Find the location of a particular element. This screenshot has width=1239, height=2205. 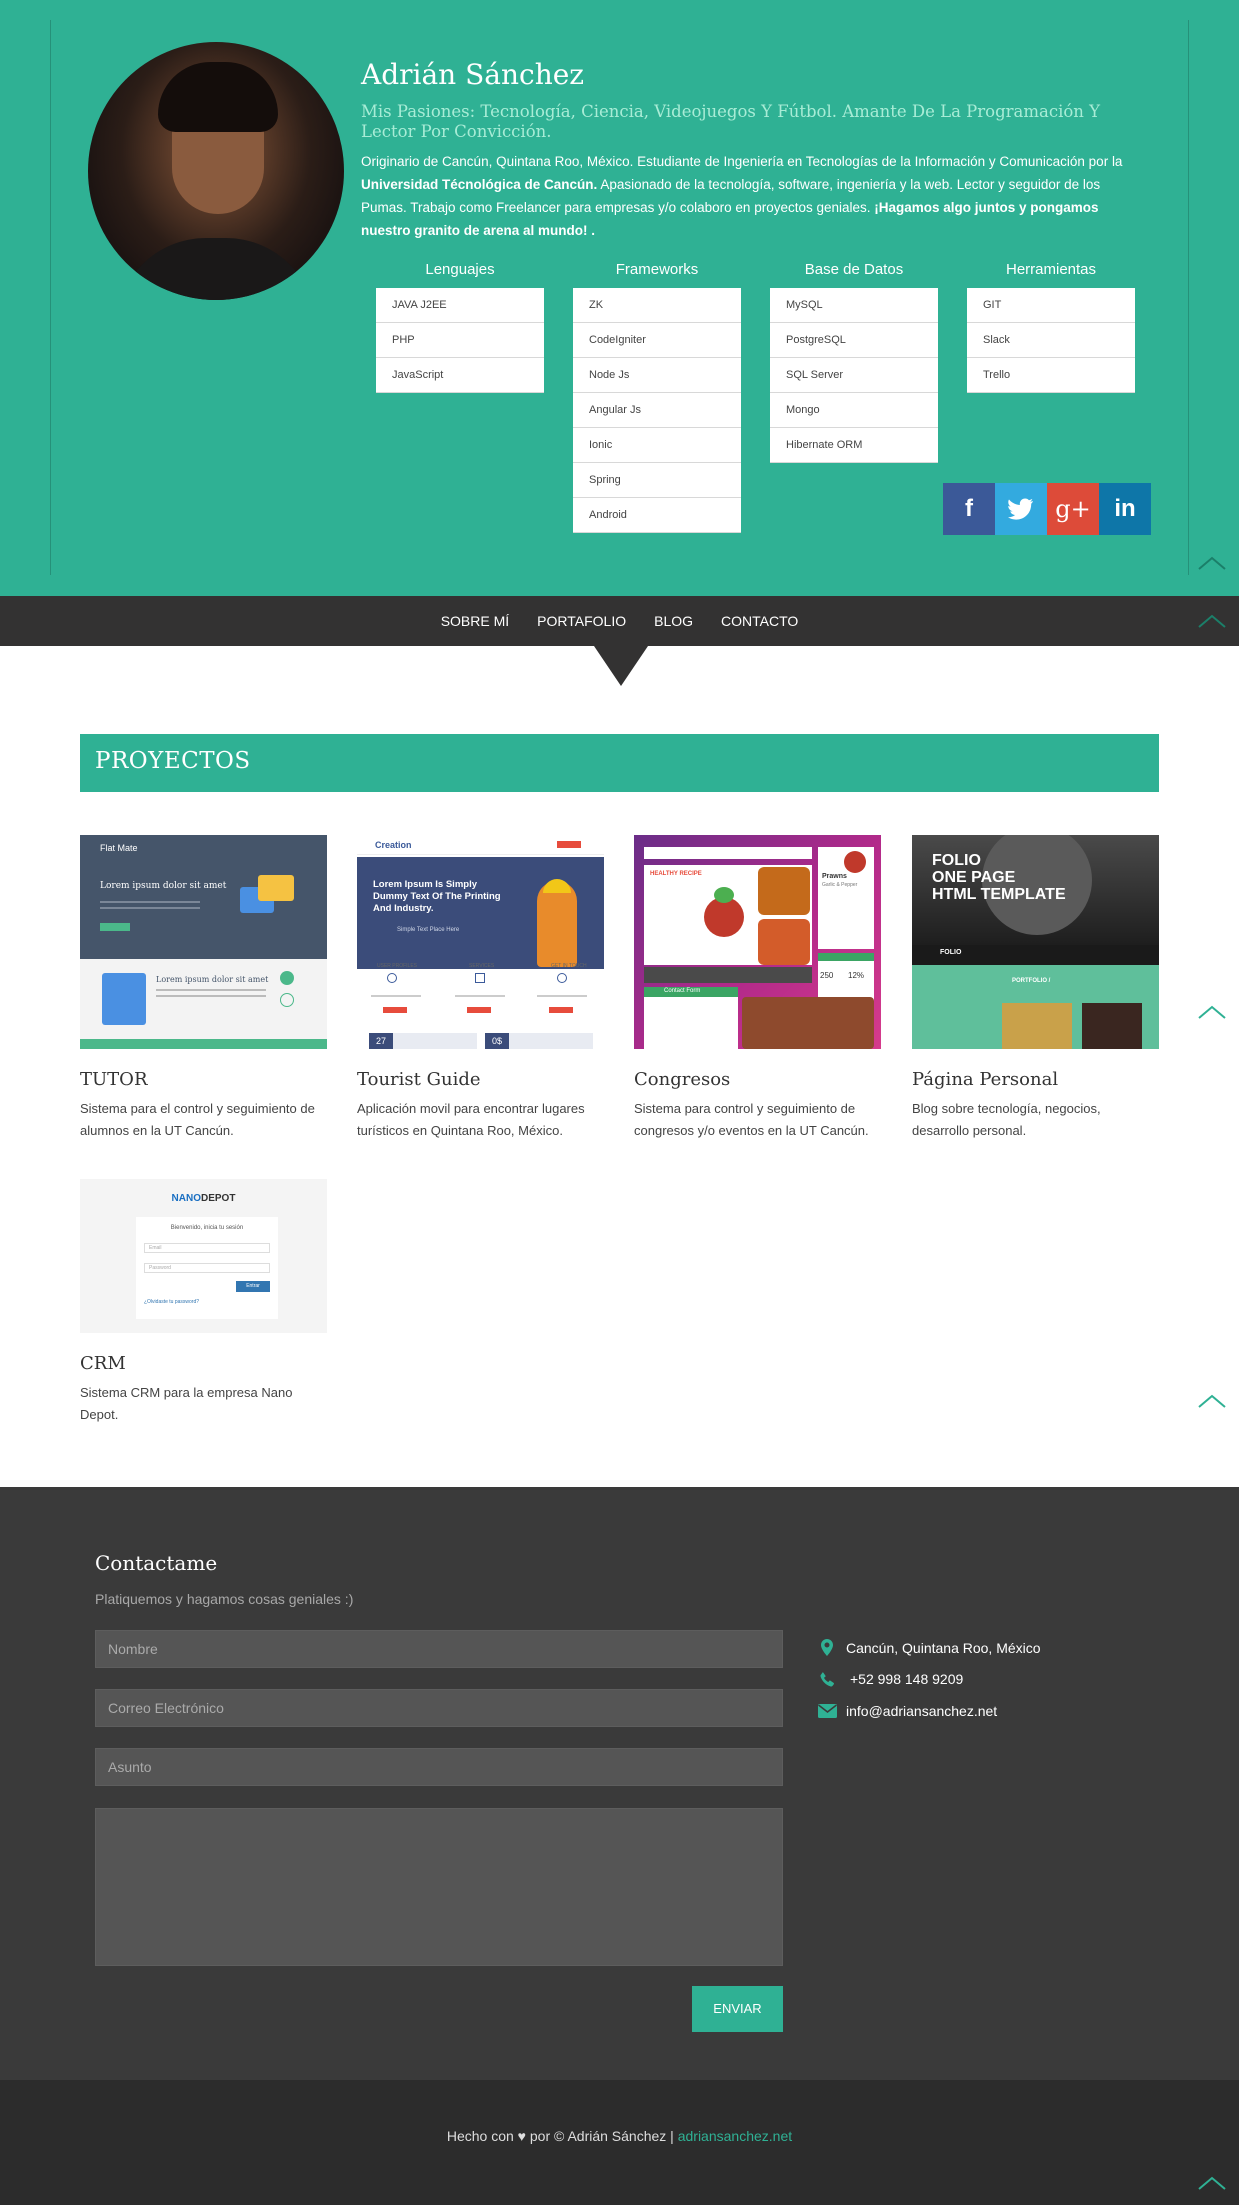

skills-heading: Base de Datos is located at coordinates (854, 269).